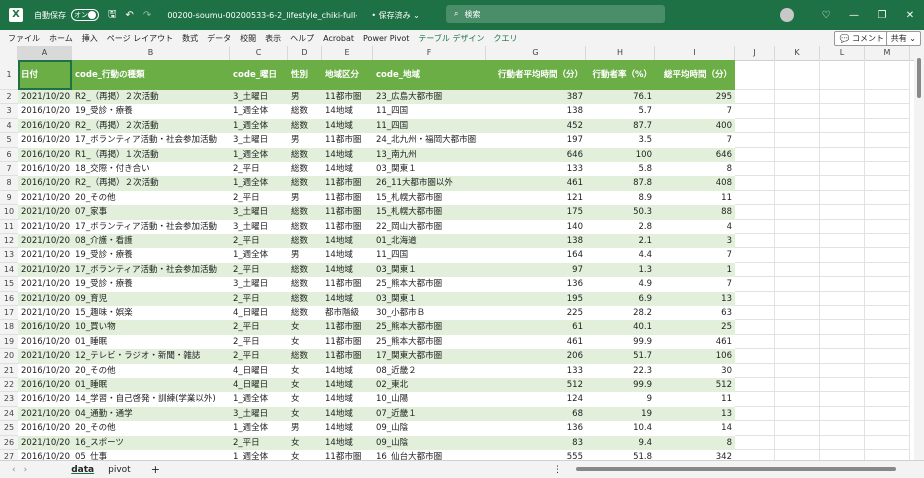 Image resolution: width=924 pixels, height=478 pixels. What do you see at coordinates (151, 169) in the screenshot?
I see `table-cell: 18_交際・付き合い` at bounding box center [151, 169].